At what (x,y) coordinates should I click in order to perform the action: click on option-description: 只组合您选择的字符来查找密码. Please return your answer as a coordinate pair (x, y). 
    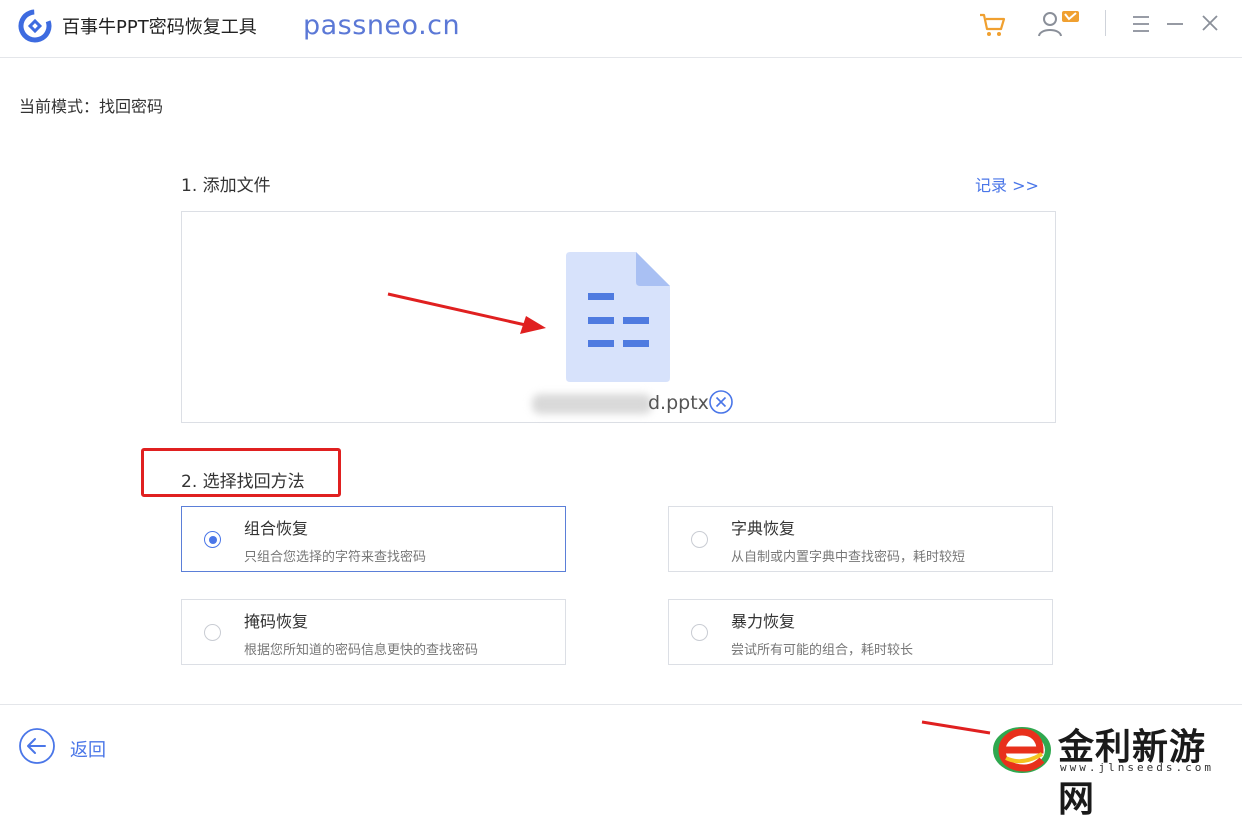
    Looking at the image, I should click on (335, 557).